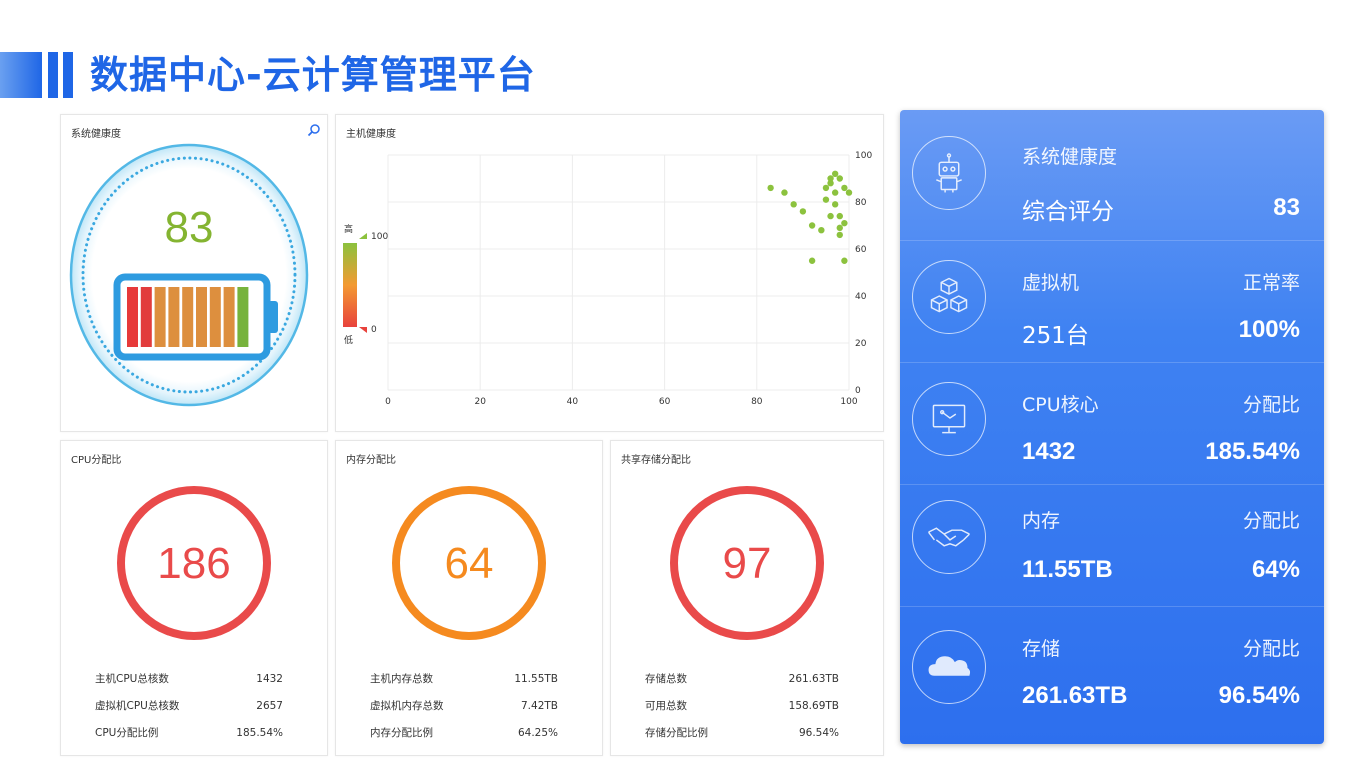  What do you see at coordinates (861, 297) in the screenshot?
I see `y-tick-label: 40` at bounding box center [861, 297].